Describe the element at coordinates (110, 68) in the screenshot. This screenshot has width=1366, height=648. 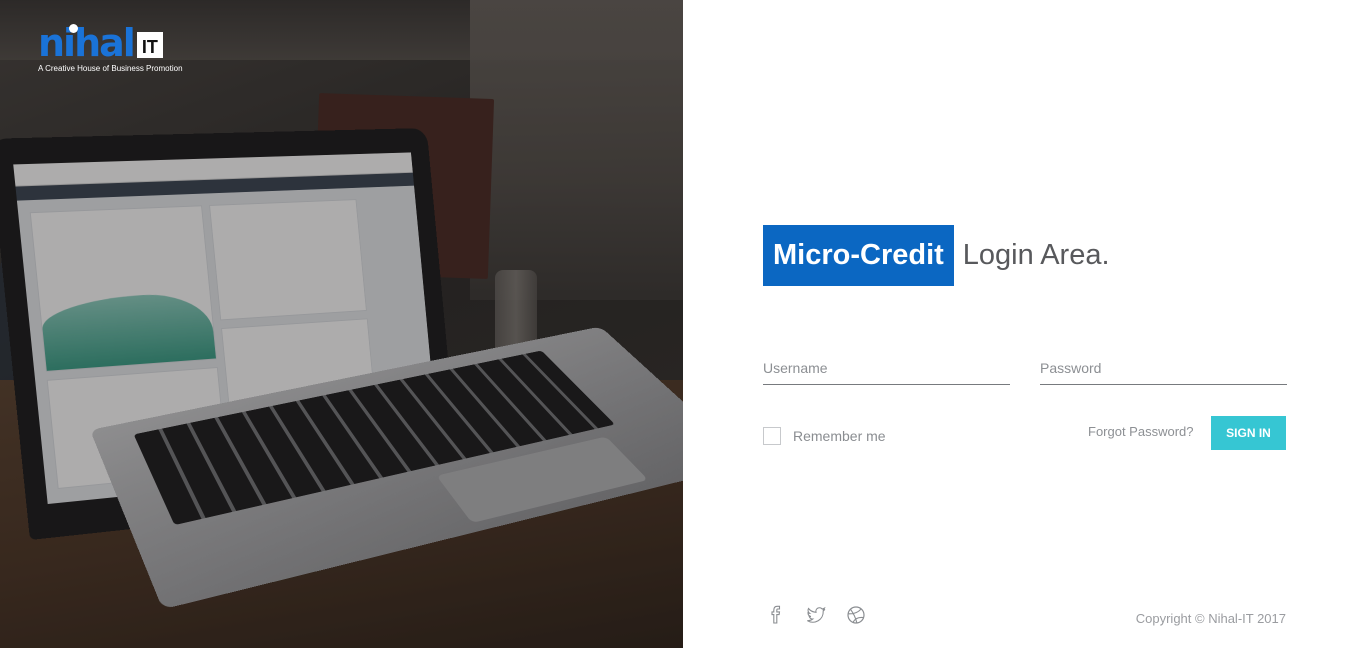
I see `logo-tagline: A Creative House of Business Promotion` at that location.